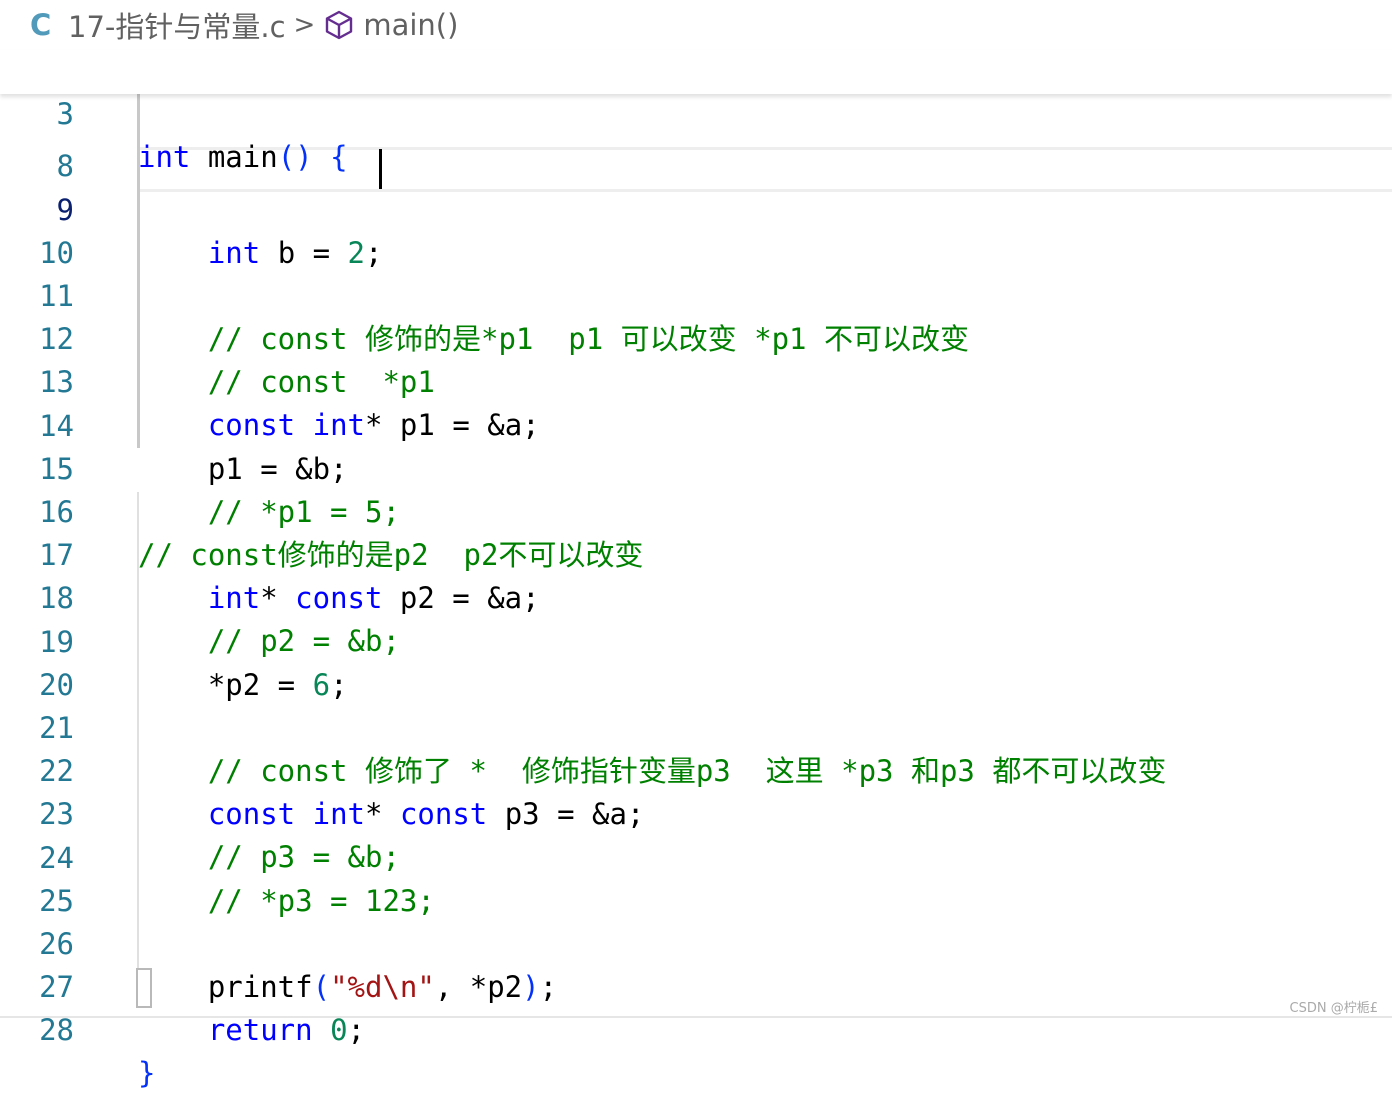 Image resolution: width=1392 pixels, height=1095 pixels. Describe the element at coordinates (696, 25) in the screenshot. I see `breadcrumb: C 17-指针与常量.c > main()` at that location.